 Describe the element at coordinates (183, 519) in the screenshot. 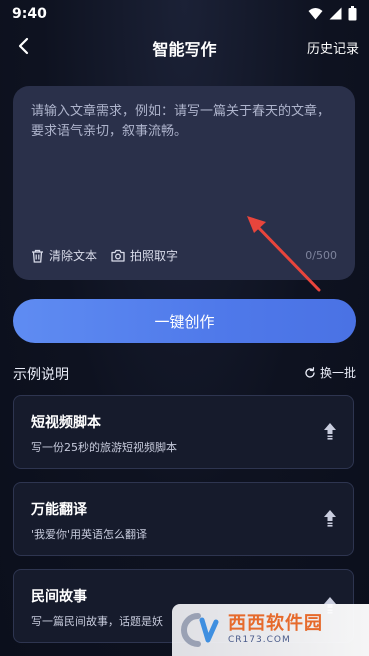

I see `example-card: 万能翻译 '我爱你'用英语怎么翻译` at that location.